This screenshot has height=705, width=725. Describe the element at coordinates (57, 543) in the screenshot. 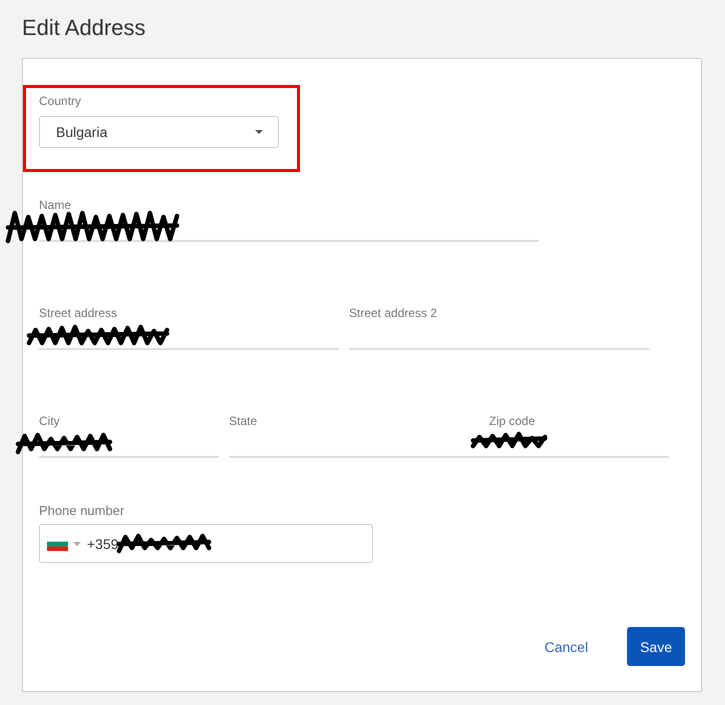

I see `flag-icon` at that location.